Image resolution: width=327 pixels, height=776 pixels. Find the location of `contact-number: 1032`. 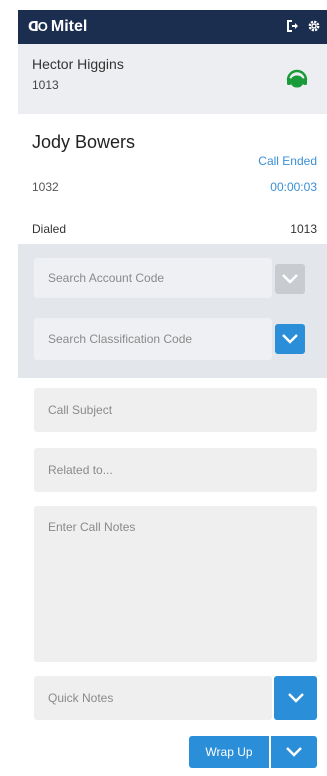

contact-number: 1032 is located at coordinates (45, 187).